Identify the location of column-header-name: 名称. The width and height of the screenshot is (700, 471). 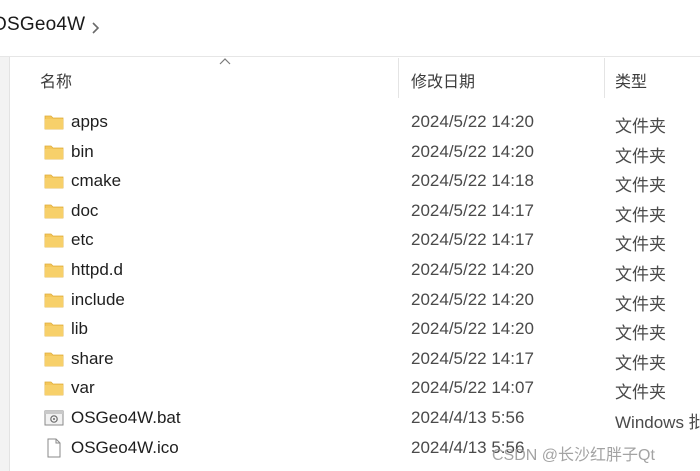
(56, 80).